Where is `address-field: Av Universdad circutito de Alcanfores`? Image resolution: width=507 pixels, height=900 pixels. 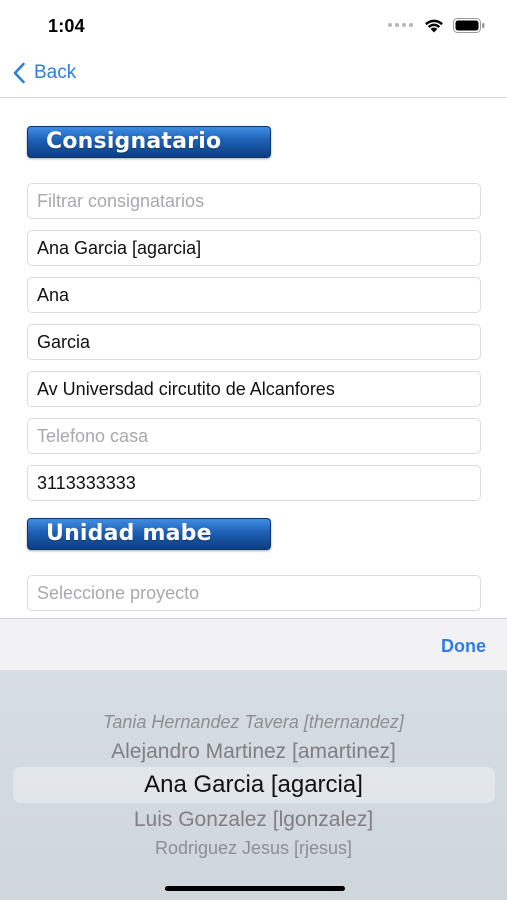 address-field: Av Universdad circutito de Alcanfores is located at coordinates (254, 389).